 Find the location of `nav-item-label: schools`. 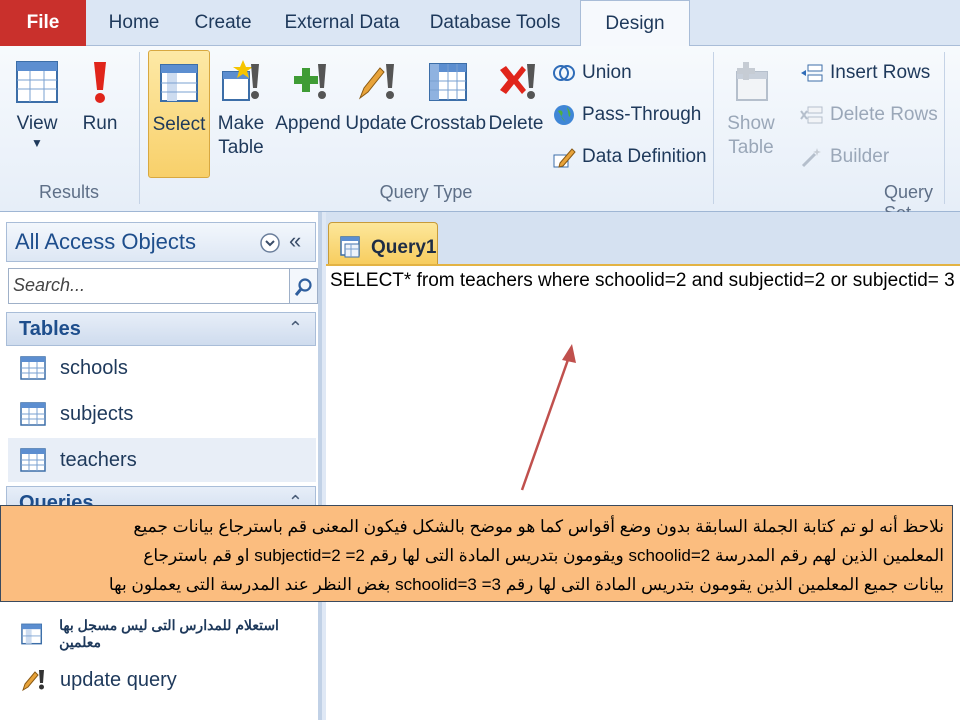

nav-item-label: schools is located at coordinates (94, 367).